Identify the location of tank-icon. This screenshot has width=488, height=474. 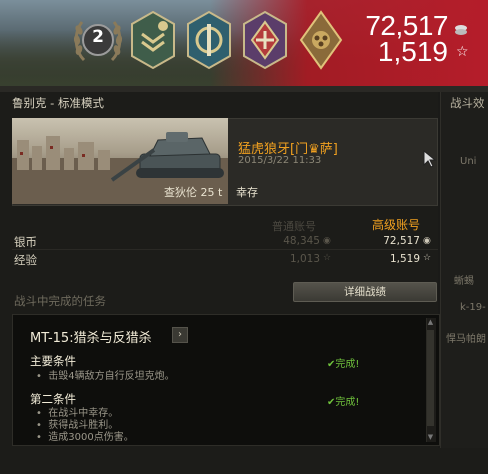
(167, 157).